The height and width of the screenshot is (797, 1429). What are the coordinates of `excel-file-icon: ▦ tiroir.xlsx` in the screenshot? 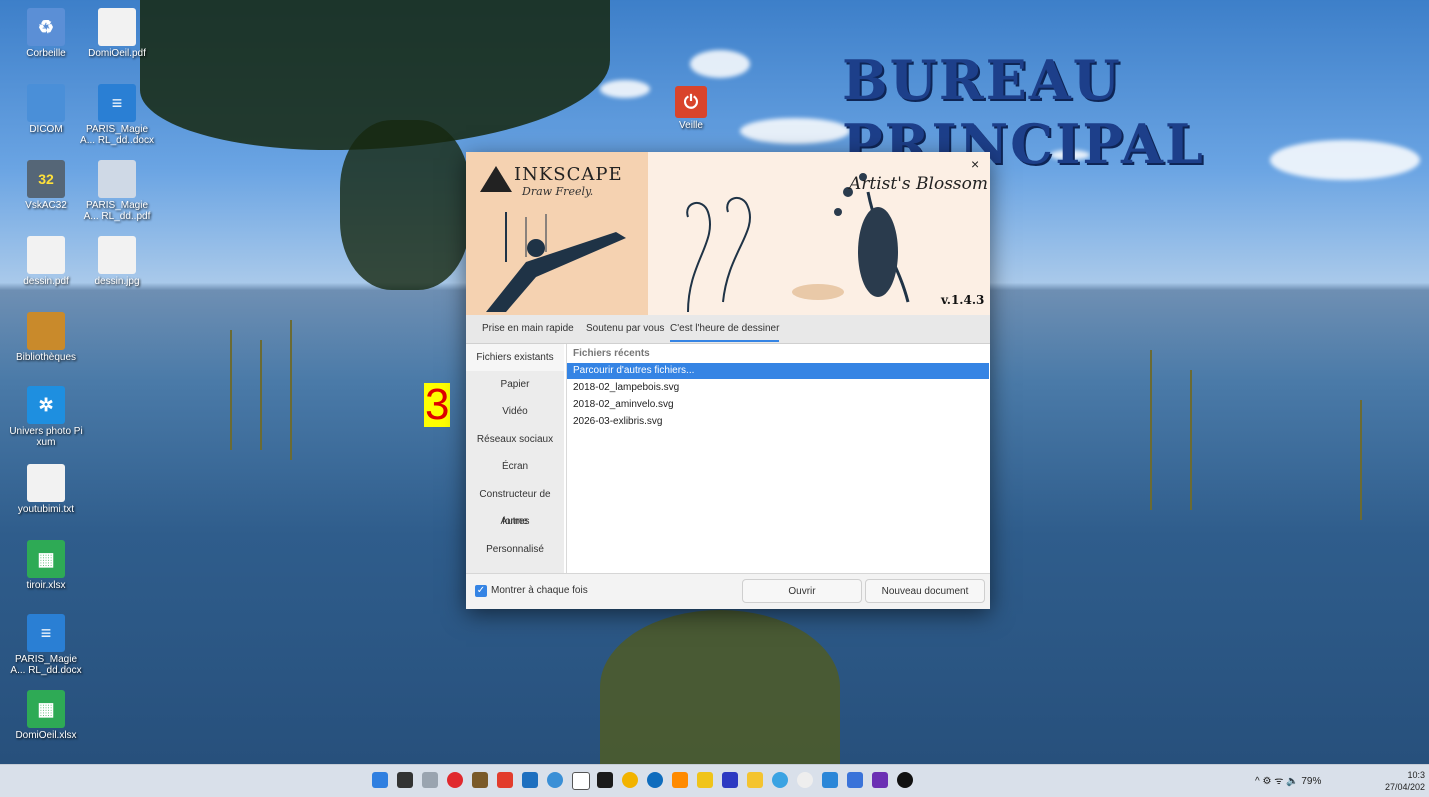 It's located at (46, 565).